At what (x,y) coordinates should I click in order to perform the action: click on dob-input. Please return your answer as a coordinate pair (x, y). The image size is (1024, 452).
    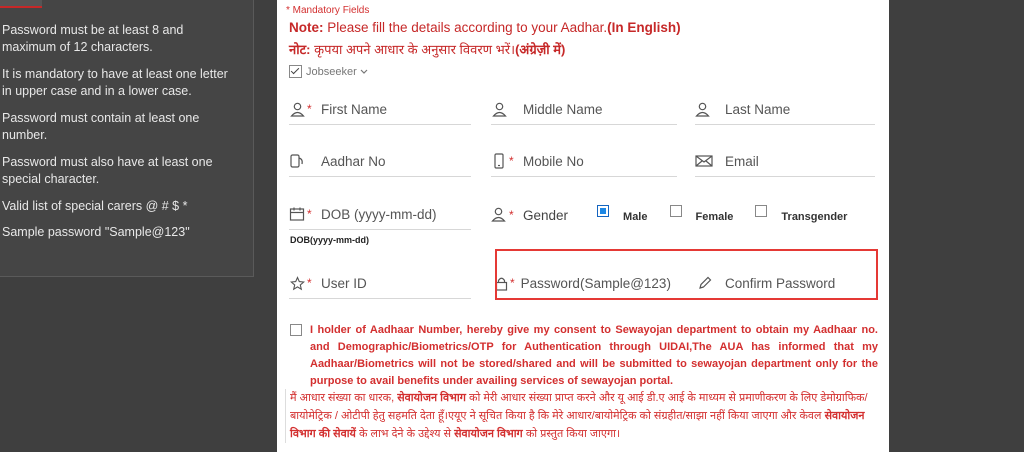
    Looking at the image, I should click on (396, 214).